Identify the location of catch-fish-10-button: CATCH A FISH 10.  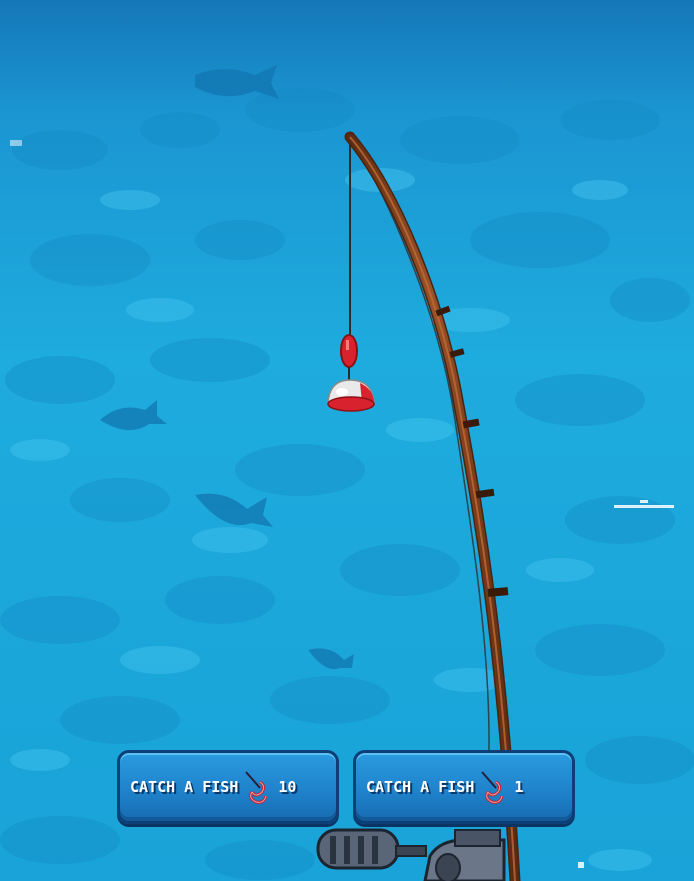
(228, 787).